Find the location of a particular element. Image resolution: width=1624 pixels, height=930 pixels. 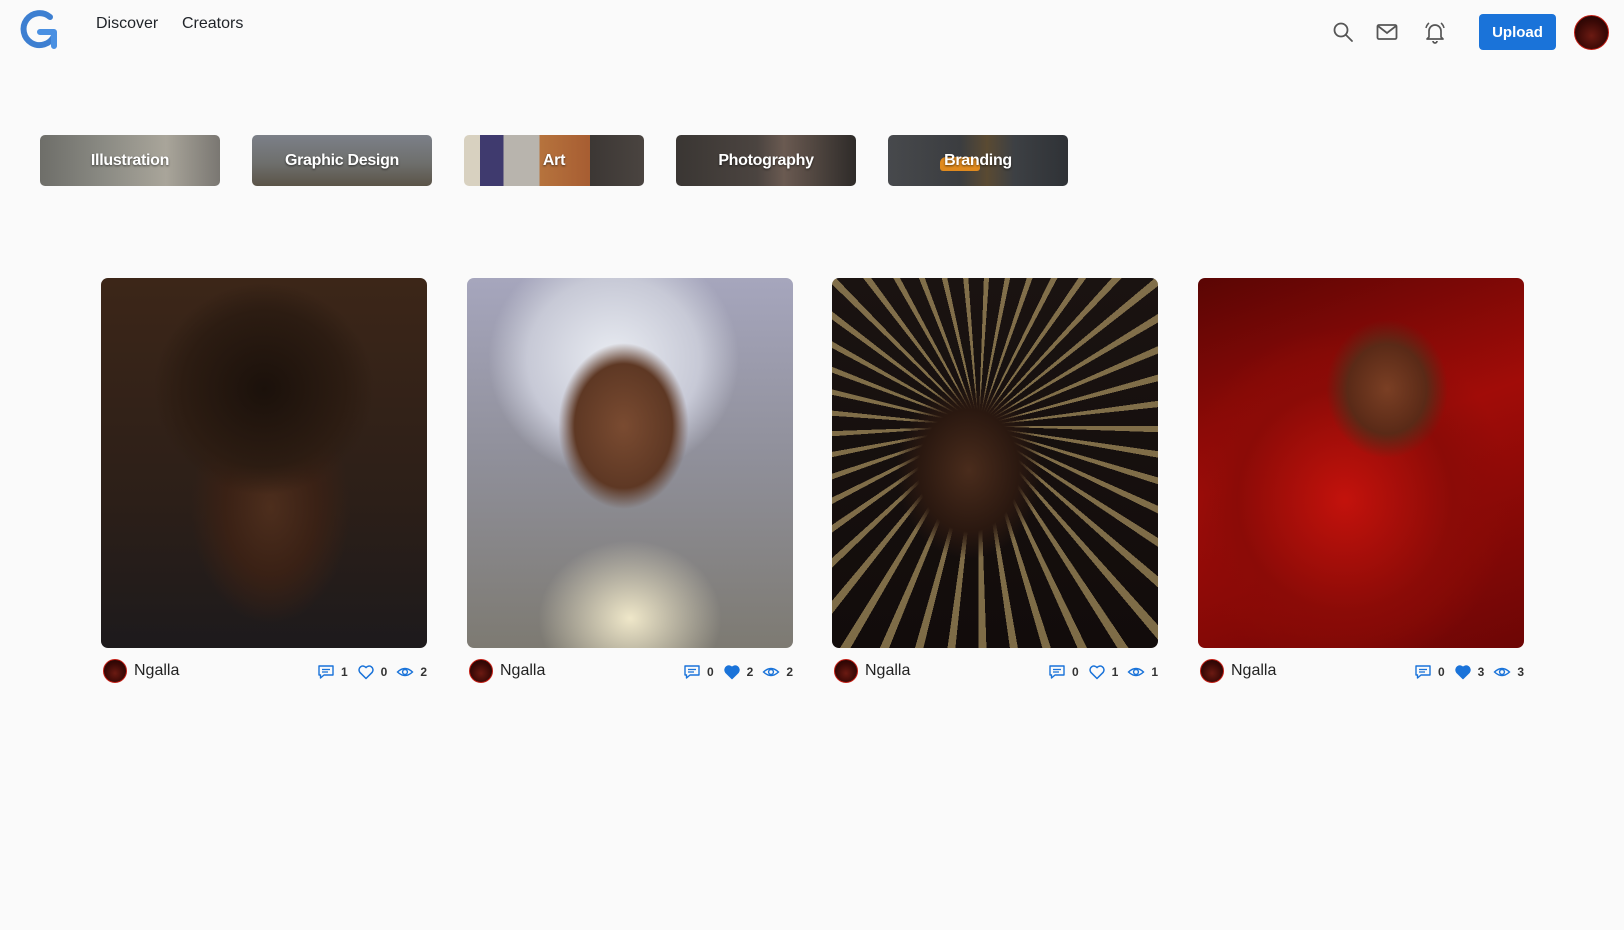

category-label: Photography is located at coordinates (766, 160).